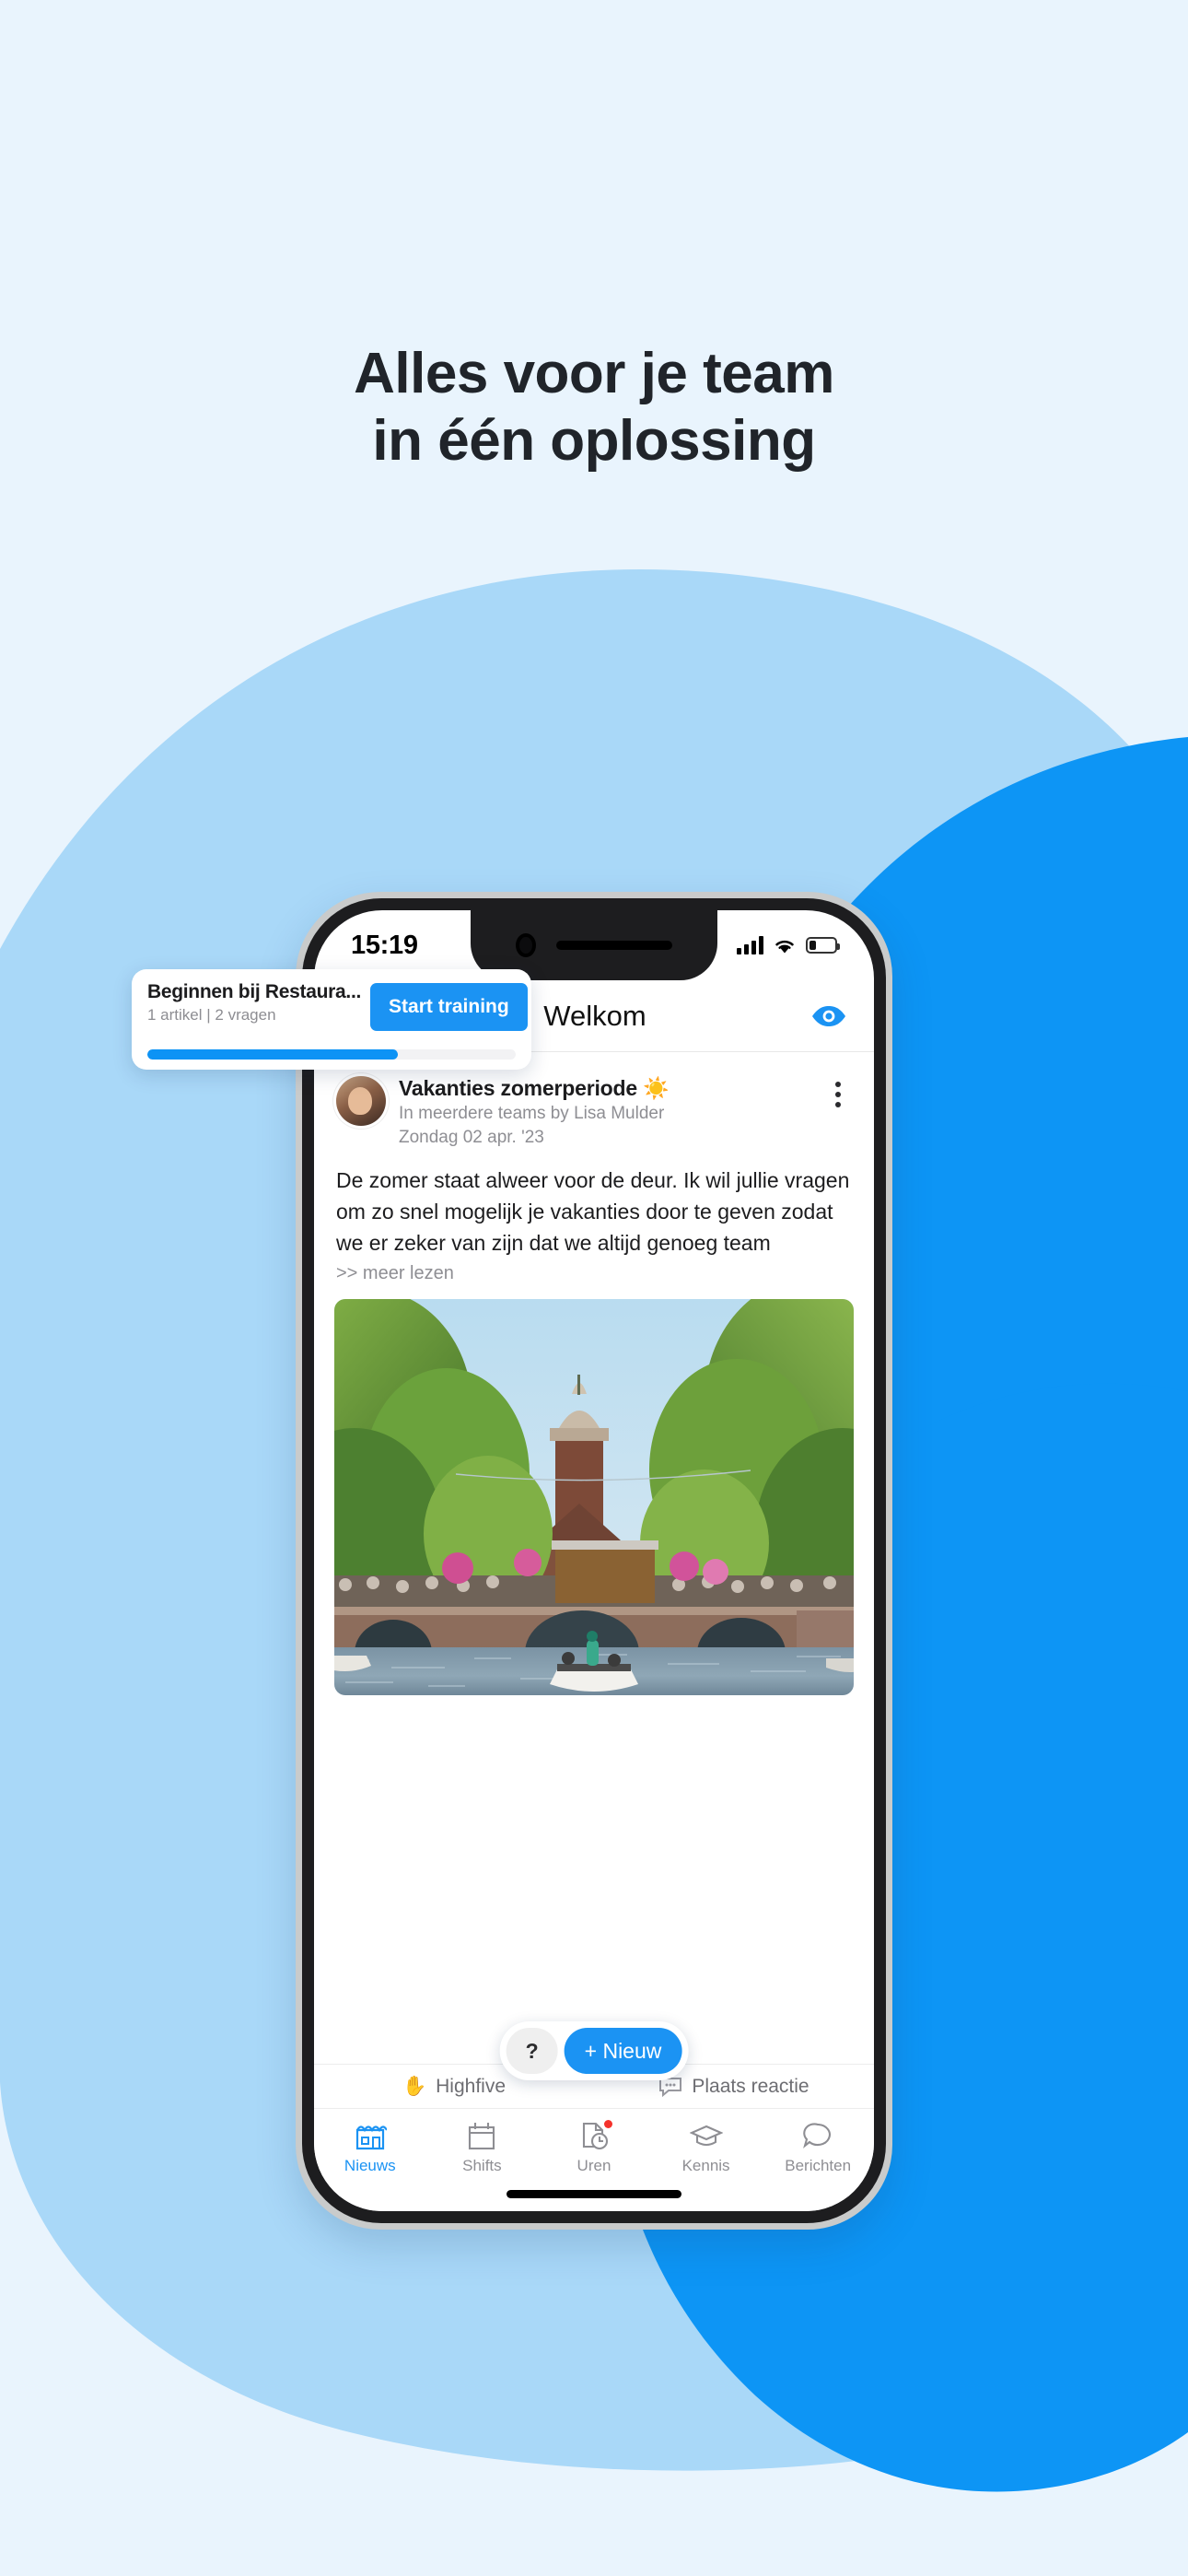 The width and height of the screenshot is (1188, 2576). What do you see at coordinates (361, 1101) in the screenshot?
I see `avatar` at bounding box center [361, 1101].